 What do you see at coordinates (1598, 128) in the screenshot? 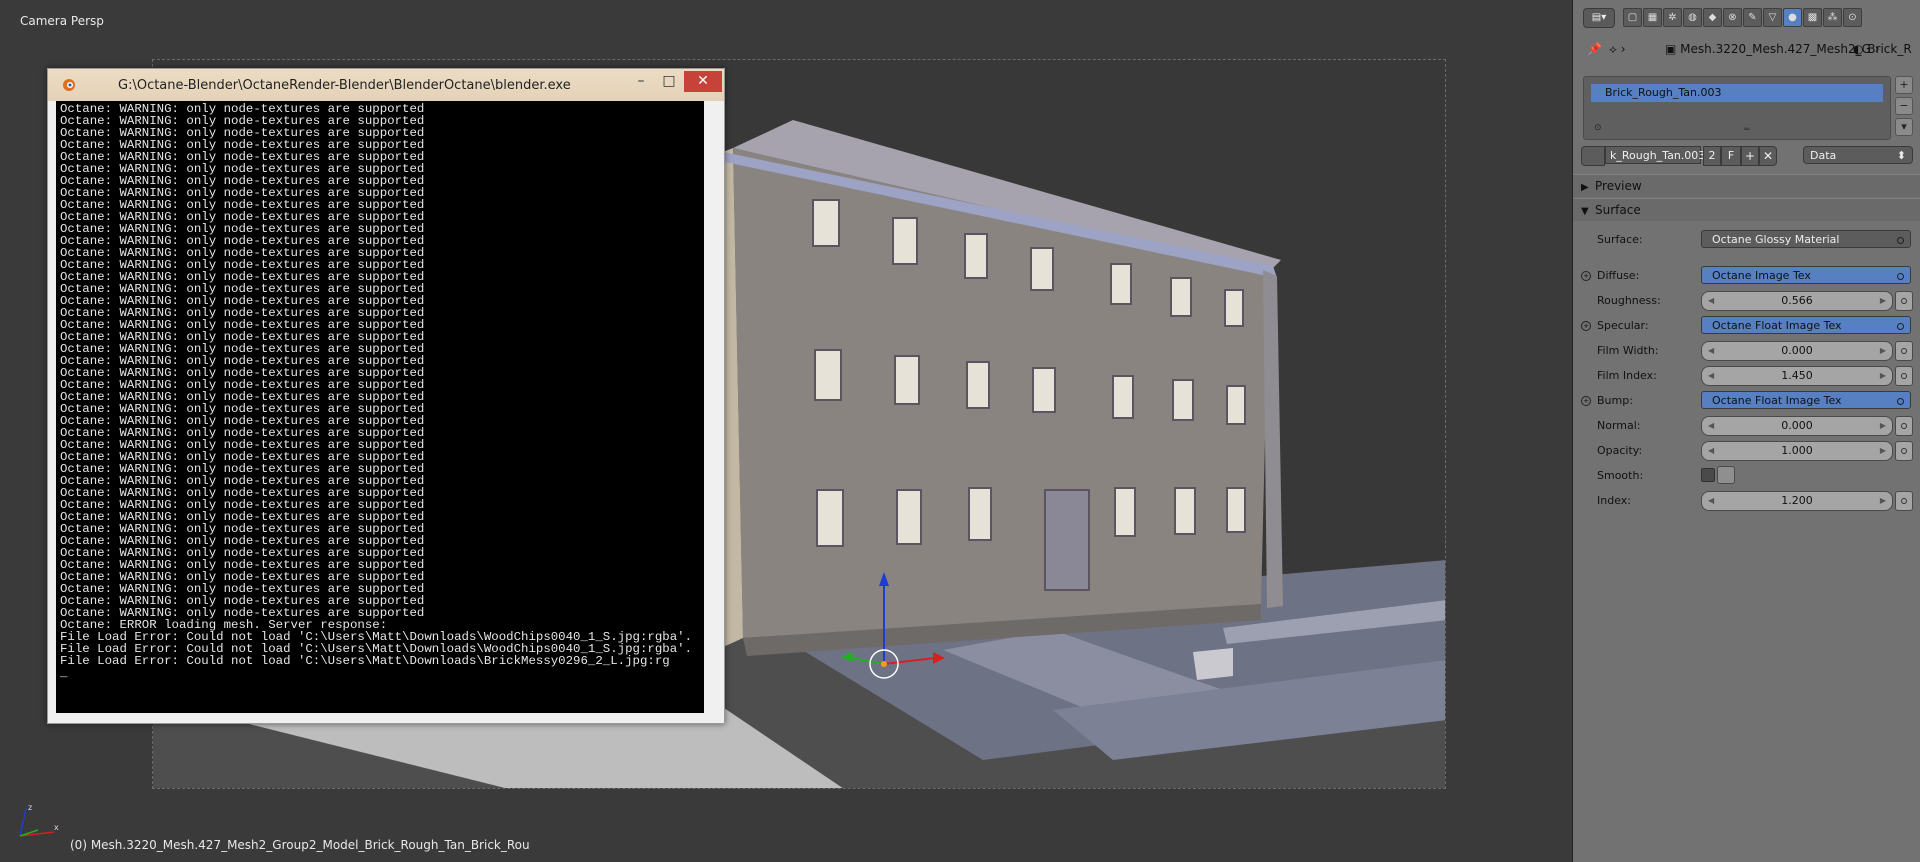
I see `list-resize-icon: ⊙` at bounding box center [1598, 128].